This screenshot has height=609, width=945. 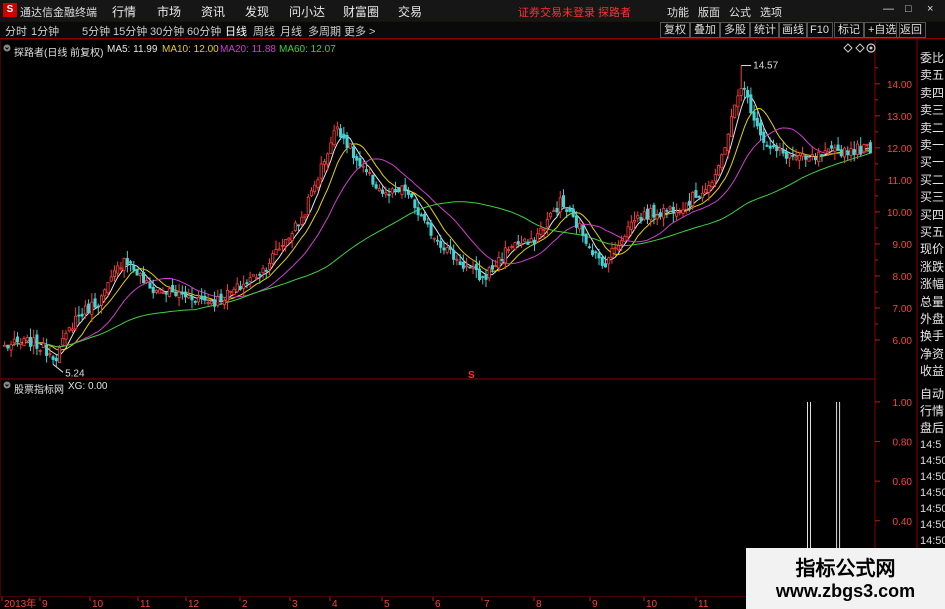 I want to click on side-tab: 自动, so click(x=932, y=394).